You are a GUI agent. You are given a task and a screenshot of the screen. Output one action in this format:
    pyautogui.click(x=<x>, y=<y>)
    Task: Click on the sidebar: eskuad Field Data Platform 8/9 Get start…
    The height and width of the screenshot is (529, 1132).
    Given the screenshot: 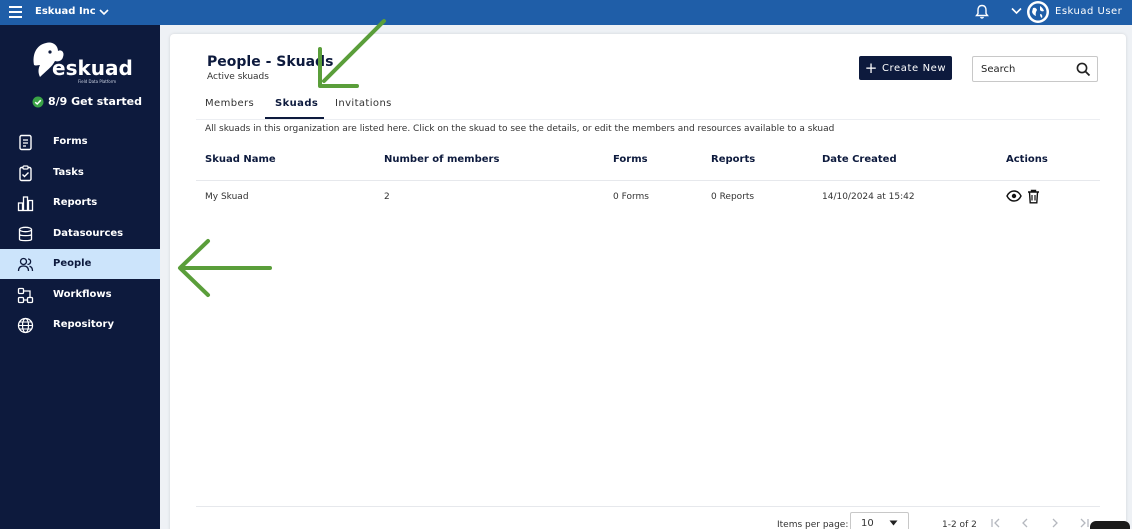 What is the action you would take?
    pyautogui.click(x=80, y=277)
    